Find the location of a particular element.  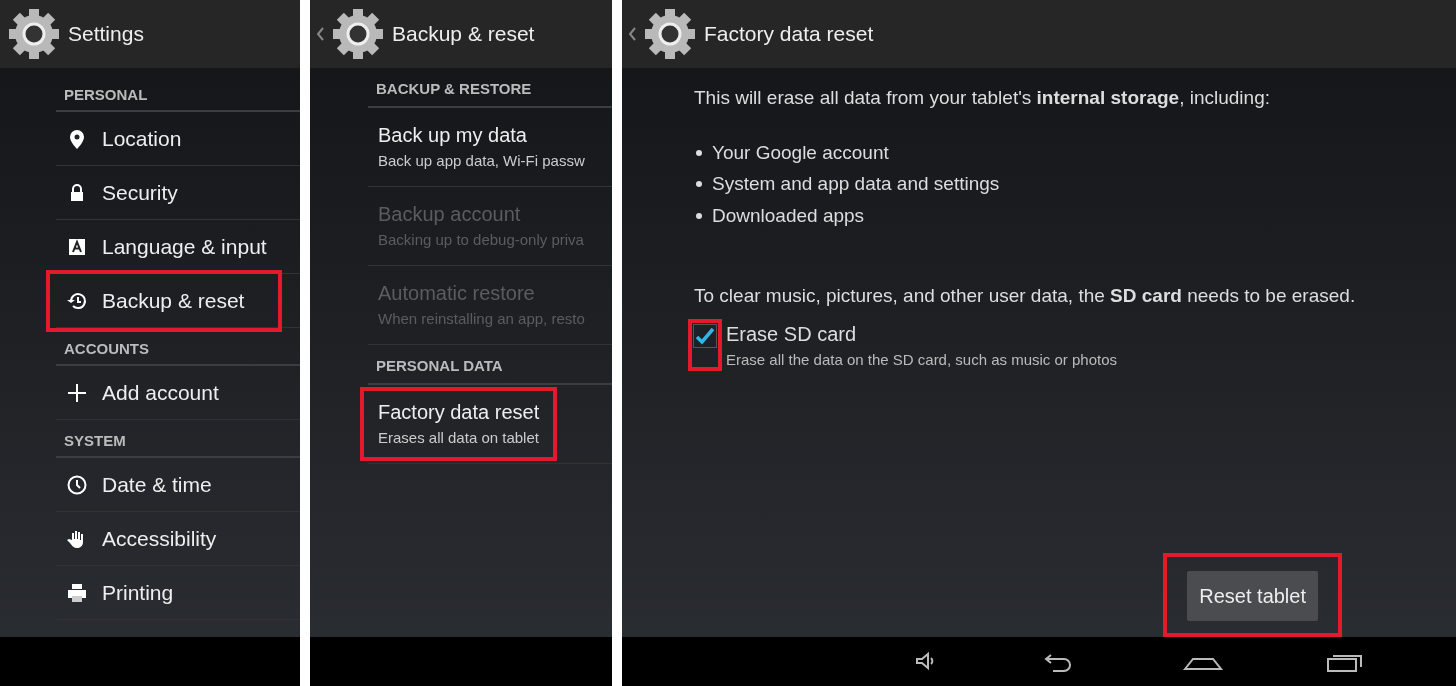

checkbox is located at coordinates (705, 344).